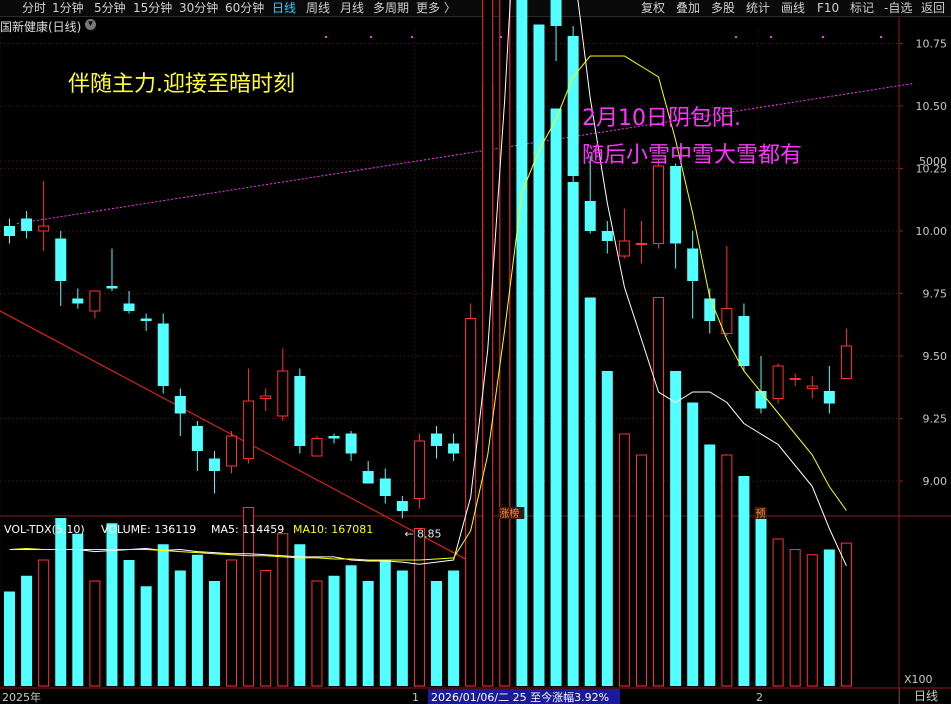 This screenshot has height=704, width=951. Describe the element at coordinates (918, 679) in the screenshot. I see `volume-unit-label: X100` at that location.